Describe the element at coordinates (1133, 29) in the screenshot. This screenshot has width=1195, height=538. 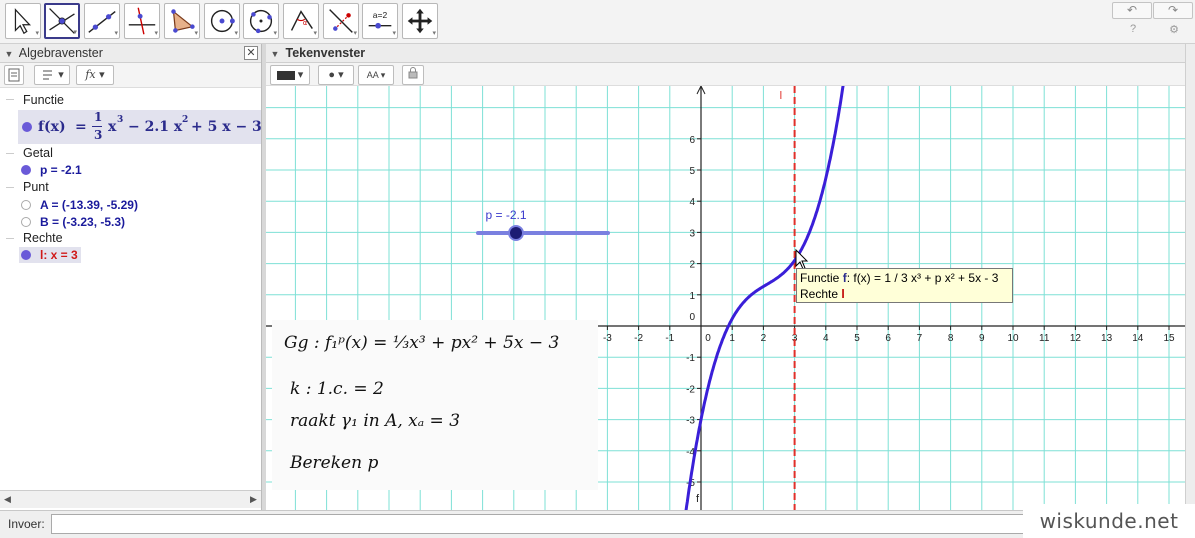
I see `help-icon: ?` at that location.